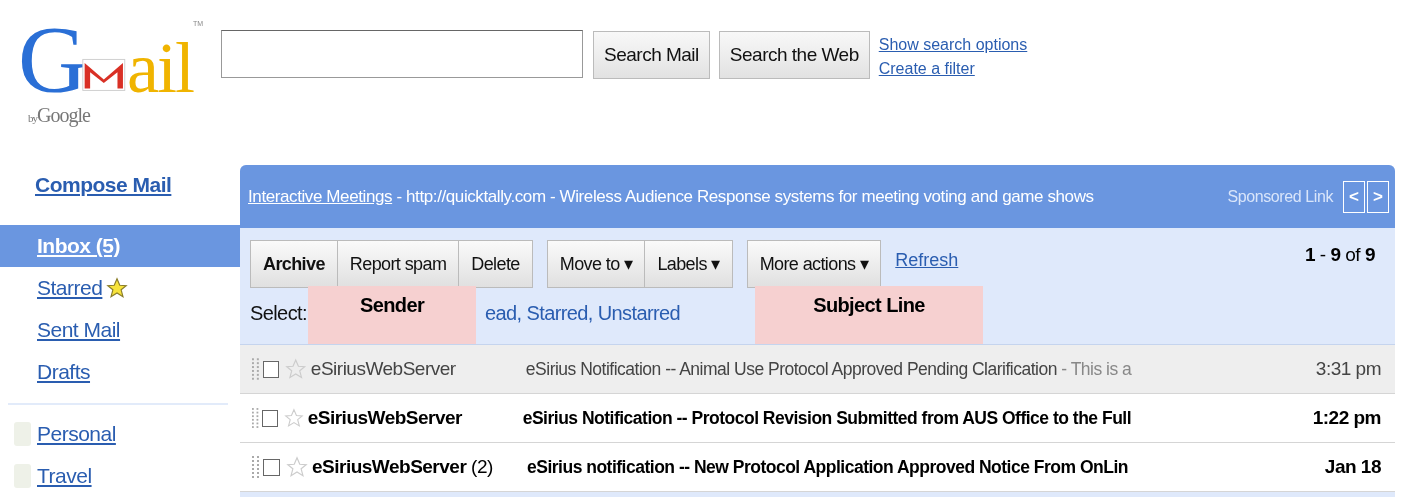 This screenshot has height=500, width=1402. I want to click on refresh-link: Refresh, so click(927, 260).